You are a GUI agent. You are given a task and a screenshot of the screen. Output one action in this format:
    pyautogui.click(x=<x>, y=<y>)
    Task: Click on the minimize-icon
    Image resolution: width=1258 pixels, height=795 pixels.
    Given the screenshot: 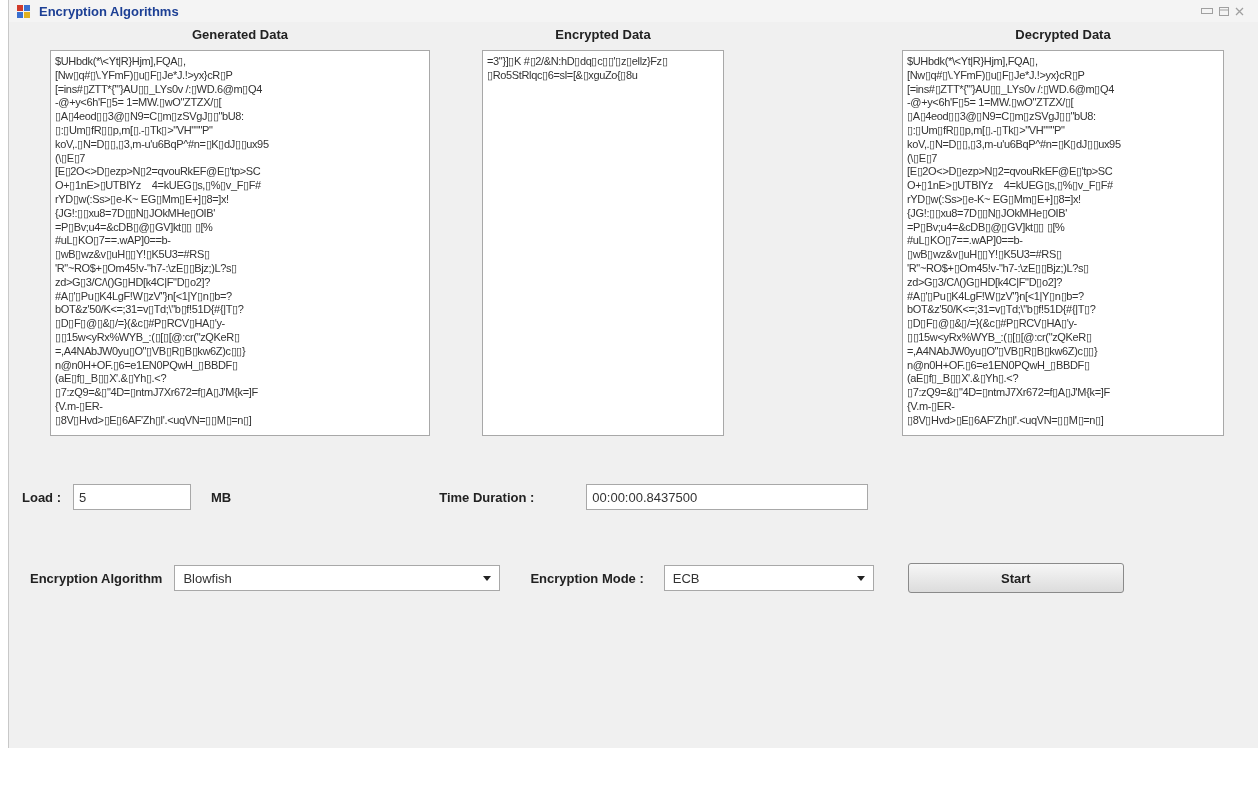 What is the action you would take?
    pyautogui.click(x=1207, y=11)
    